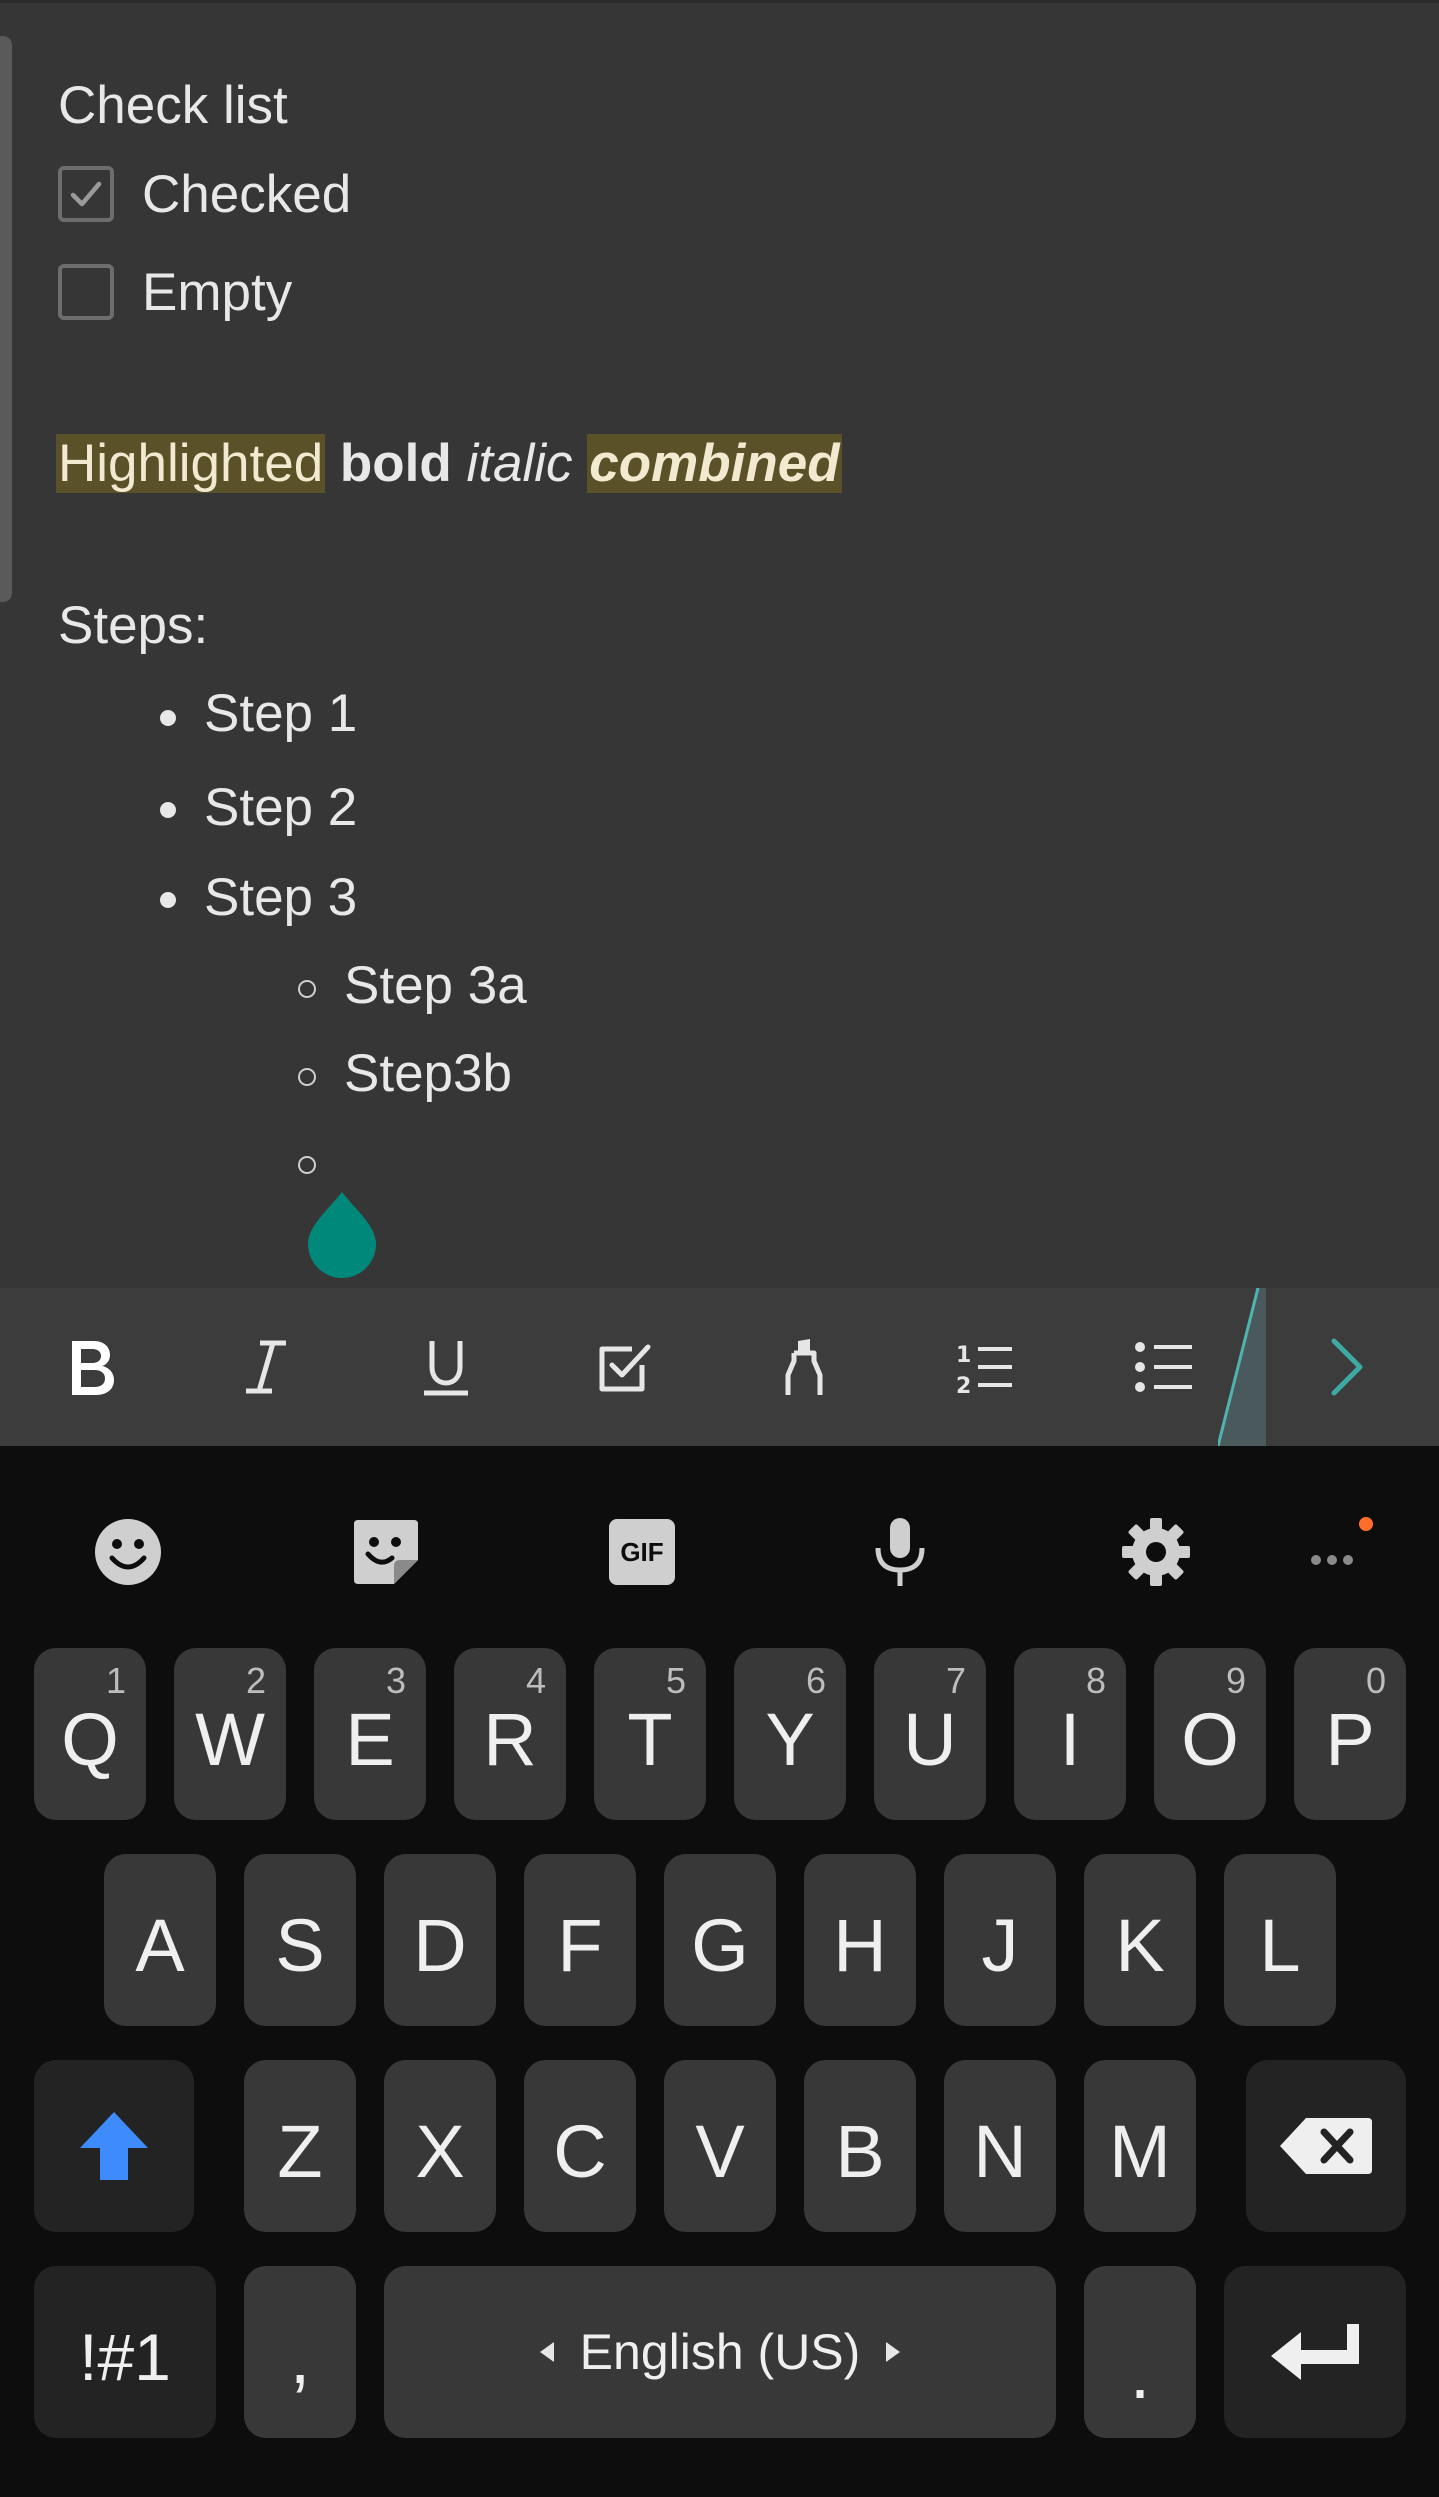 Image resolution: width=1439 pixels, height=2497 pixels. Describe the element at coordinates (1140, 2151) in the screenshot. I see `key-label: M` at that location.